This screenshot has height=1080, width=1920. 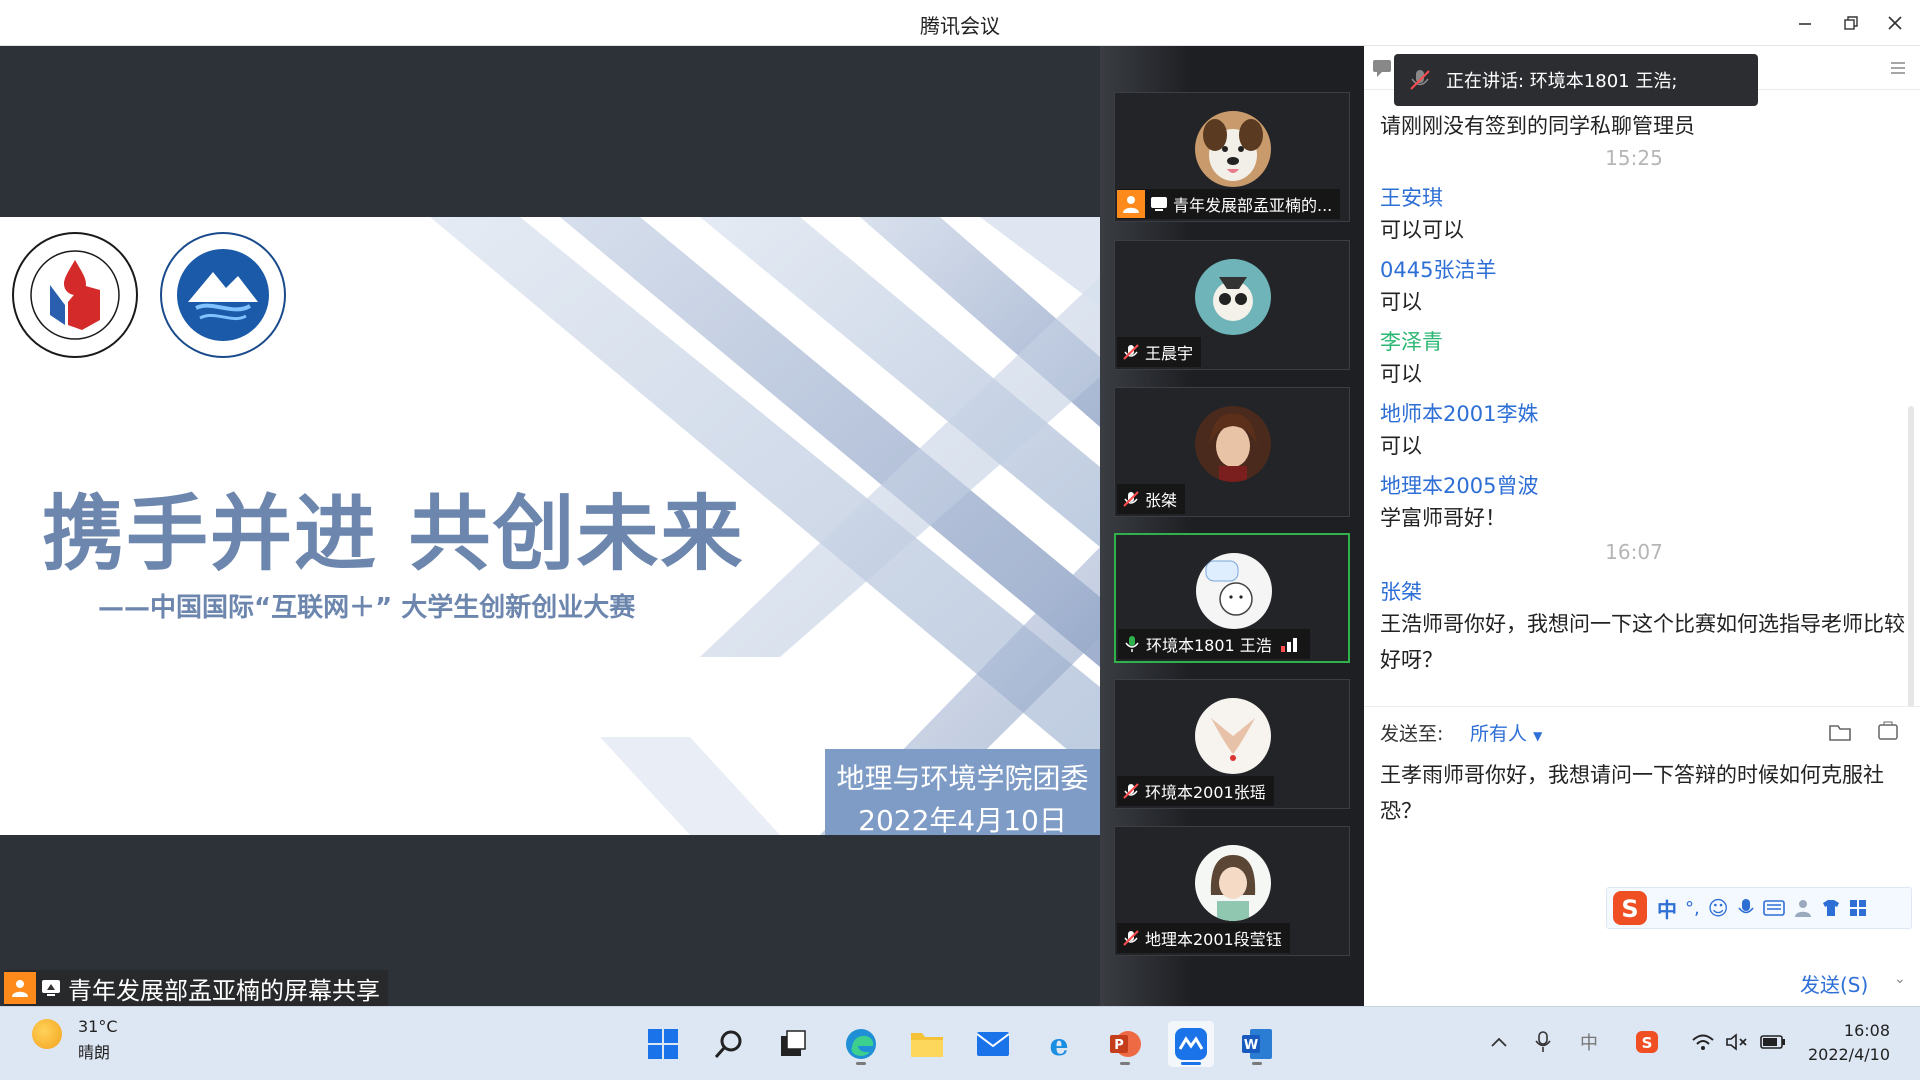 I want to click on restore-icon, so click(x=1851, y=23).